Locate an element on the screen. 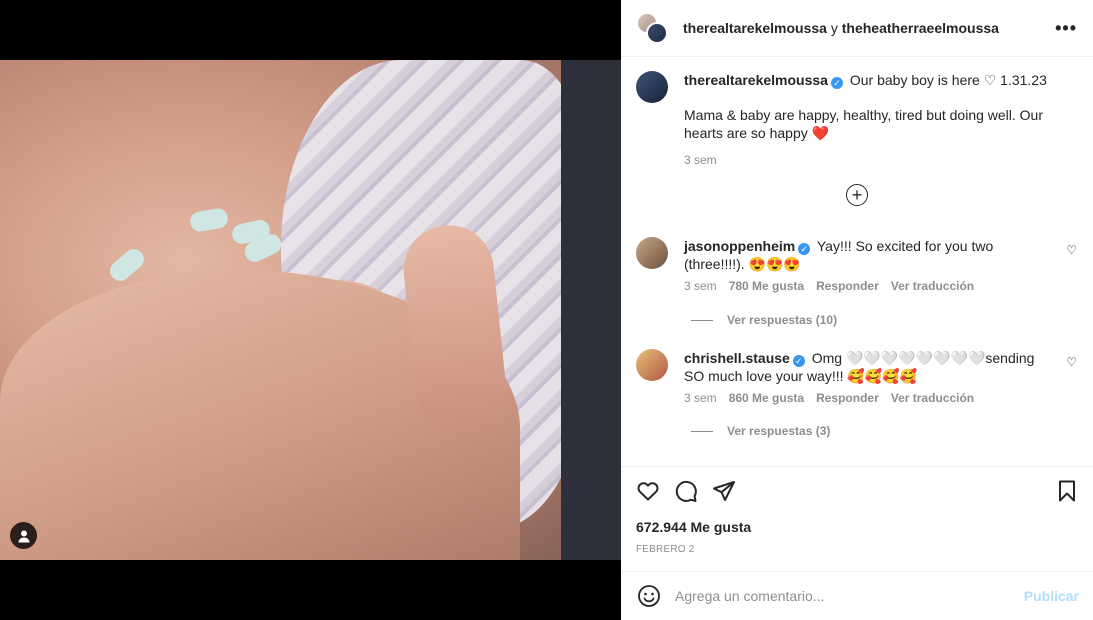 The height and width of the screenshot is (620, 1093). caption-age: 3 sem is located at coordinates (700, 160).